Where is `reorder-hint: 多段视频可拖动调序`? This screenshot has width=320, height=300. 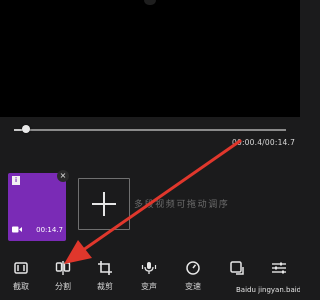
reorder-hint: 多段视频可拖动调序 is located at coordinates (182, 205).